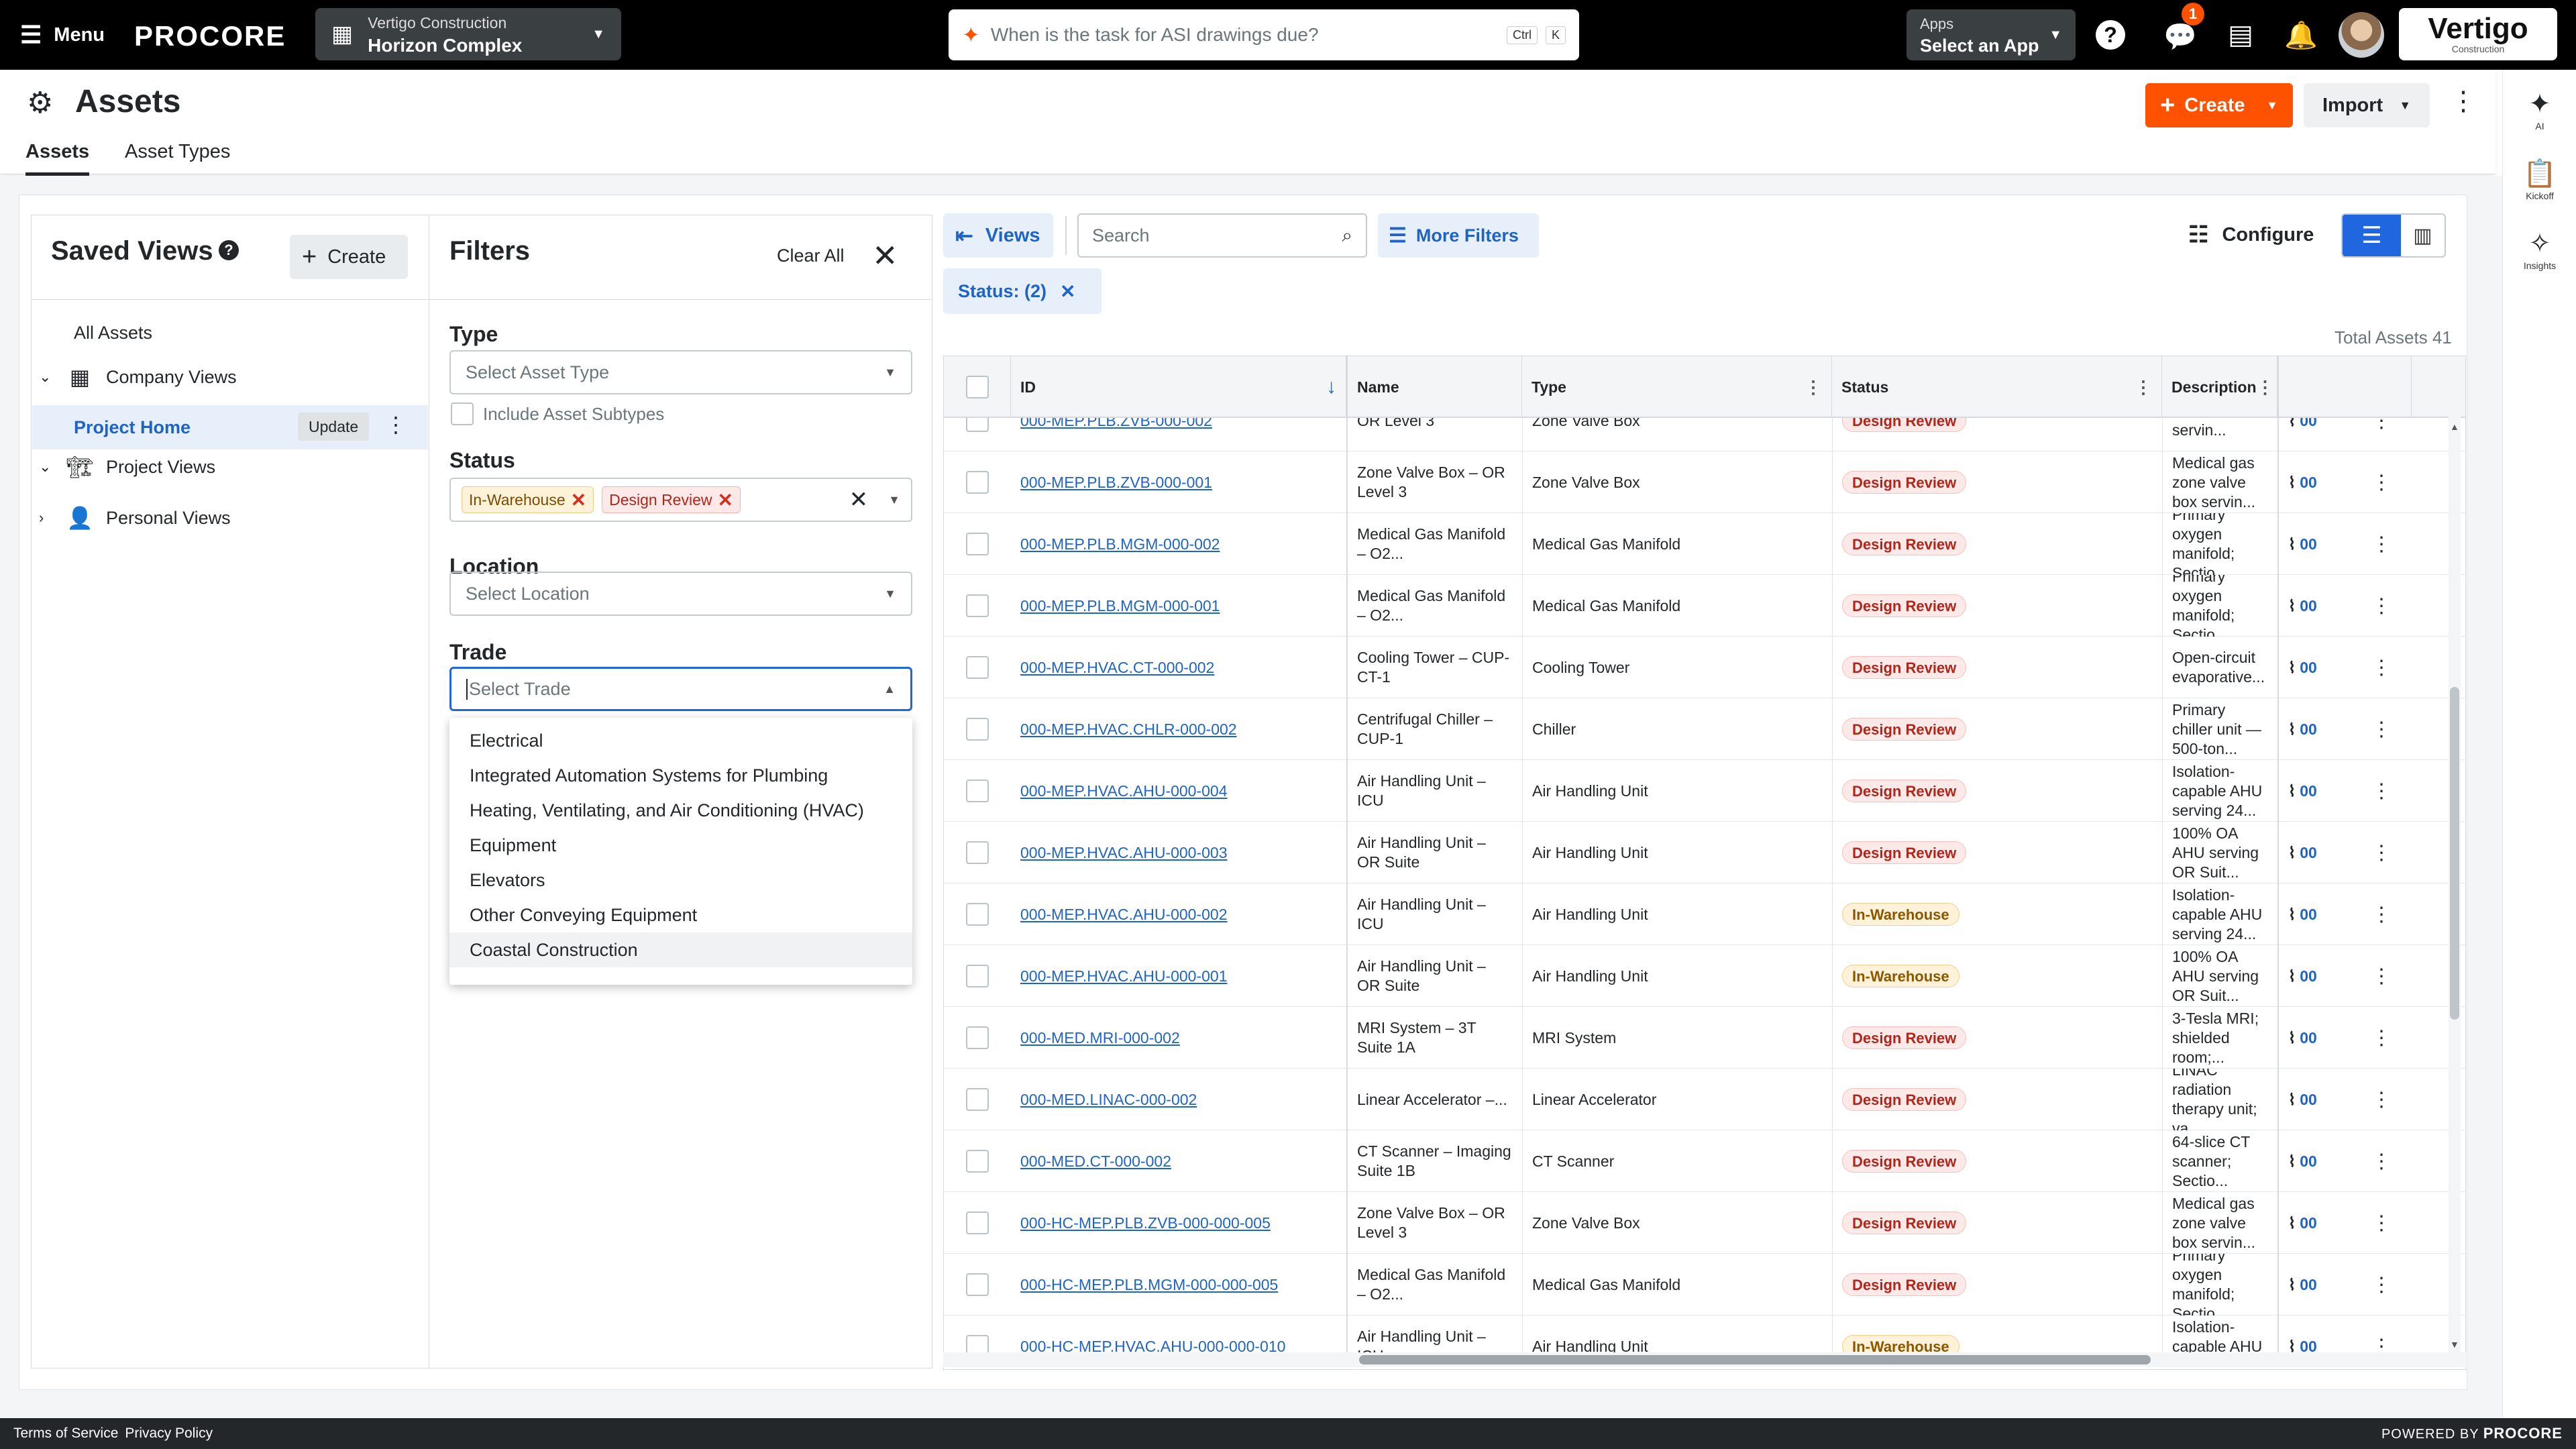 The image size is (2576, 1449). I want to click on asset-id-link: 000-MEP.HVAC.AHU-000-004, so click(1178, 791).